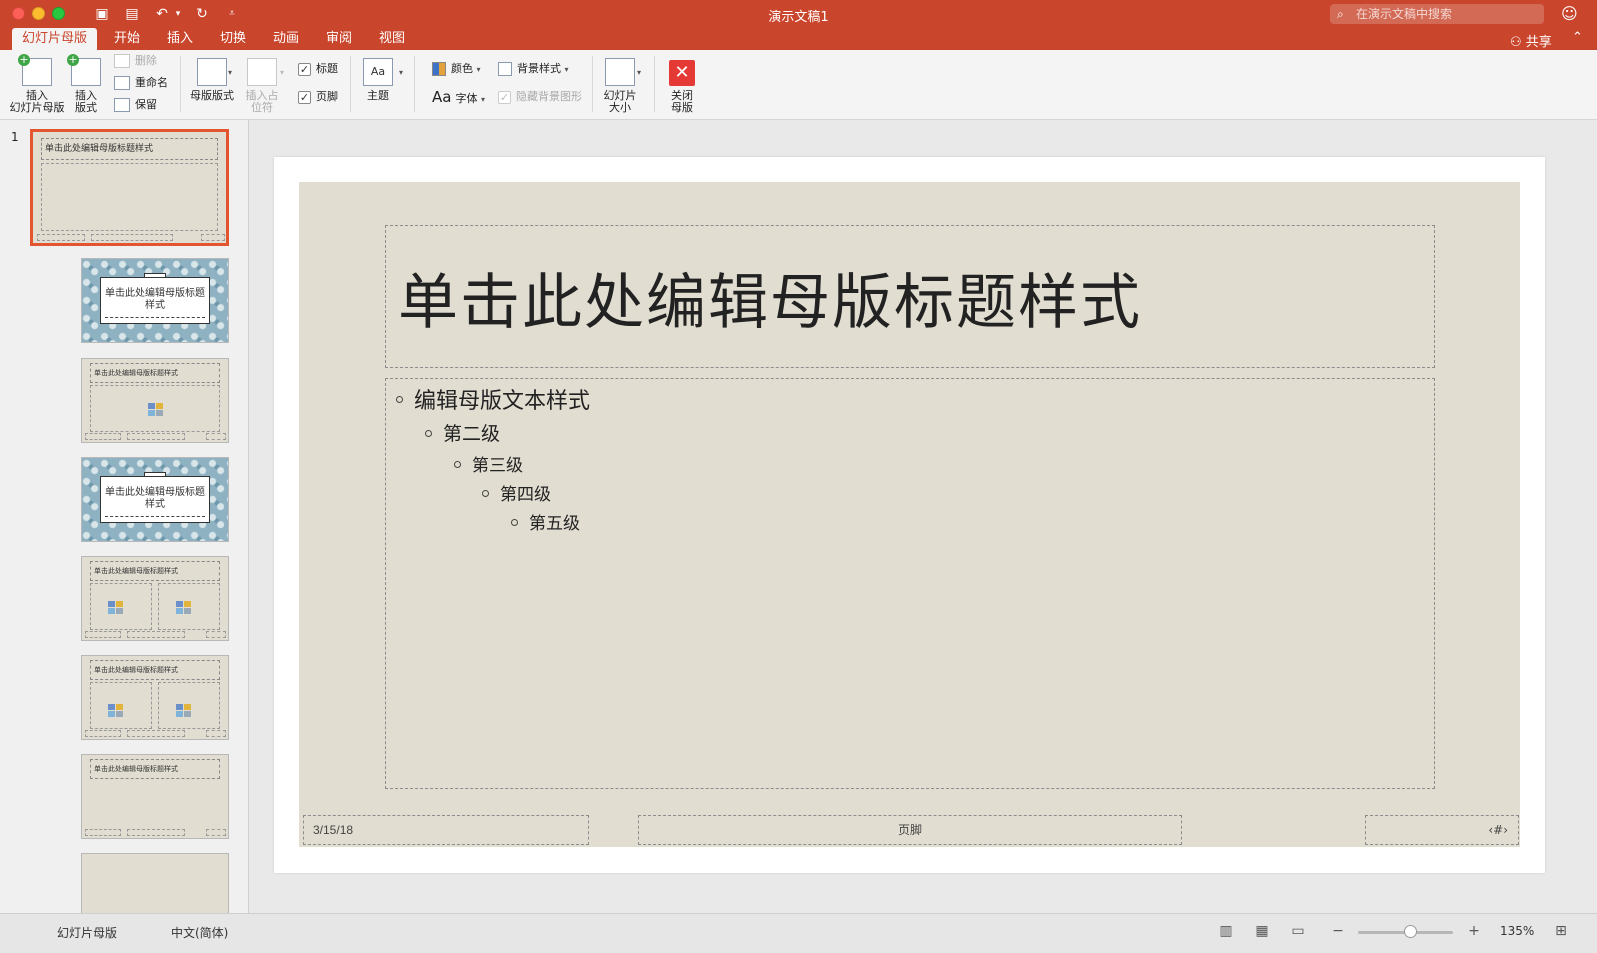  I want to click on text-level-3: 第三级, so click(497, 463).